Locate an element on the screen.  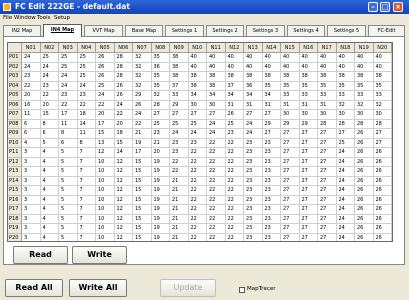
menu-file: File is located at coordinates (7, 18).